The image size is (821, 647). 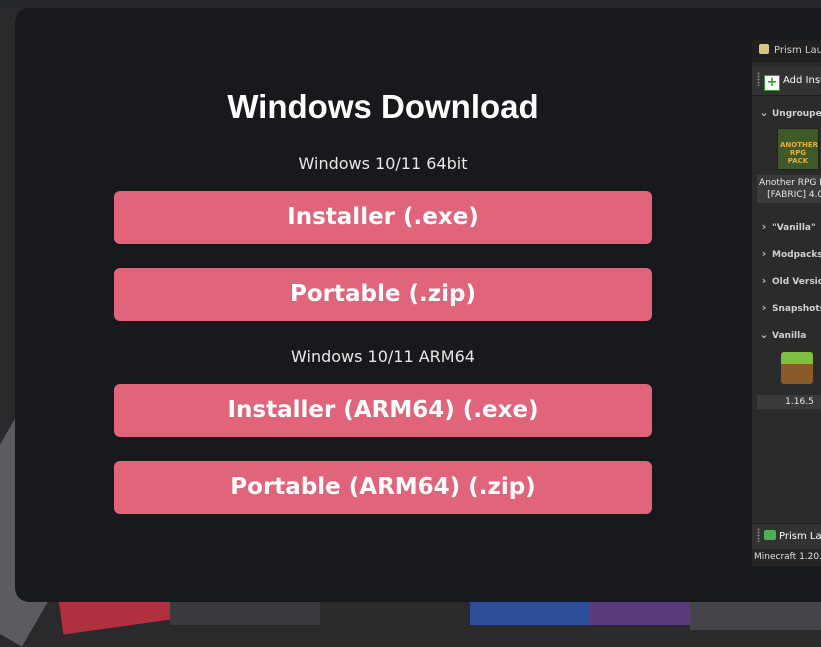 I want to click on launcher-toolbar: + Add Inst, so click(x=786, y=81).